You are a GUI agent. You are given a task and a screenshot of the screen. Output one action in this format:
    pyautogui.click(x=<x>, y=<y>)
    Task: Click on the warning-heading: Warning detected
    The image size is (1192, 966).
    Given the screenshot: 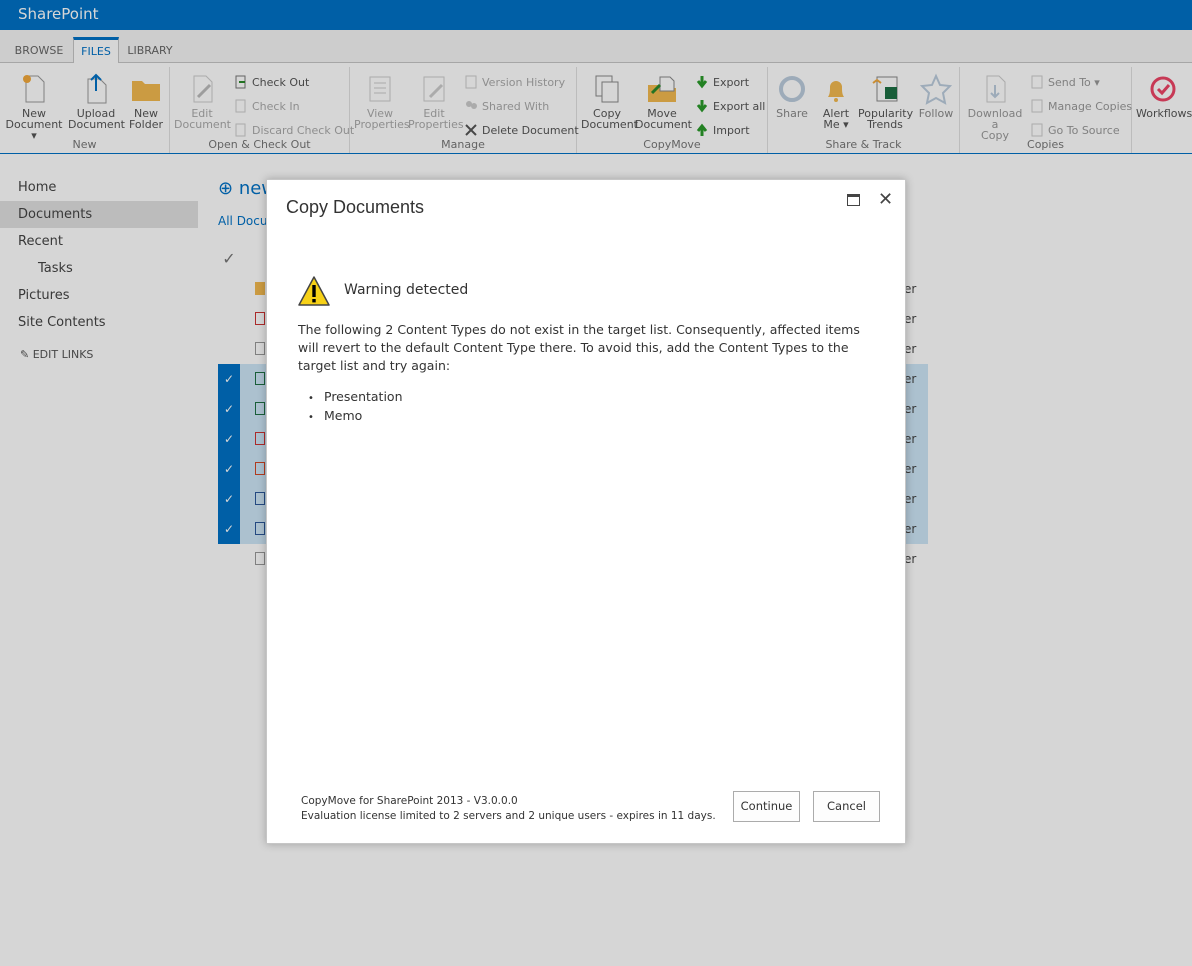 What is the action you would take?
    pyautogui.click(x=406, y=290)
    